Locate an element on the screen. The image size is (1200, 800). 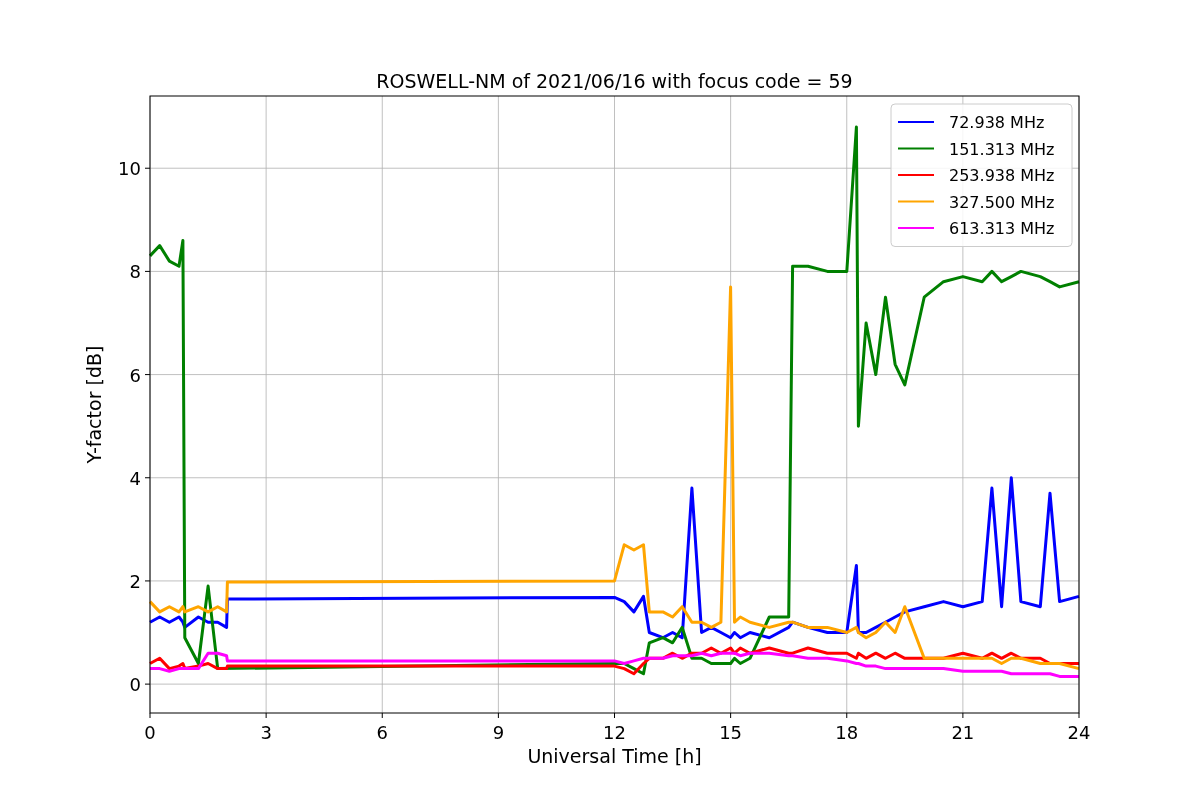
y-axis-label: Y-factor [dB] is located at coordinates (94, 404).